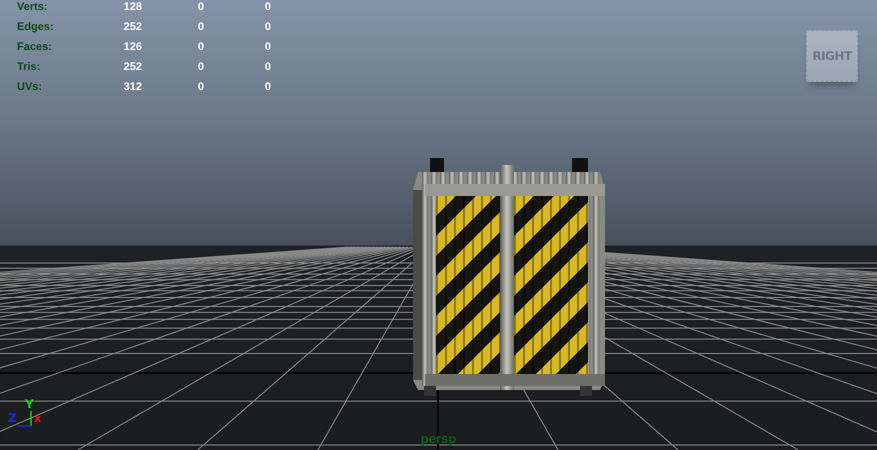 Image resolution: width=877 pixels, height=450 pixels. What do you see at coordinates (133, 7) in the screenshot?
I see `stat-value: 128` at bounding box center [133, 7].